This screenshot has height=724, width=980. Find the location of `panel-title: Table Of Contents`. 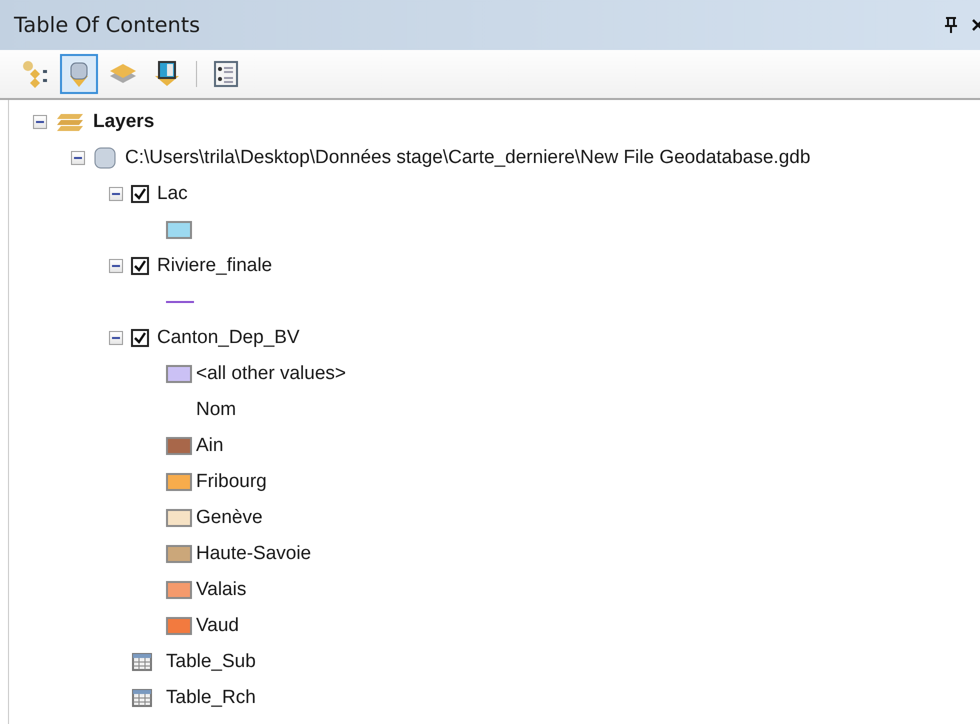

panel-title: Table Of Contents is located at coordinates (108, 25).